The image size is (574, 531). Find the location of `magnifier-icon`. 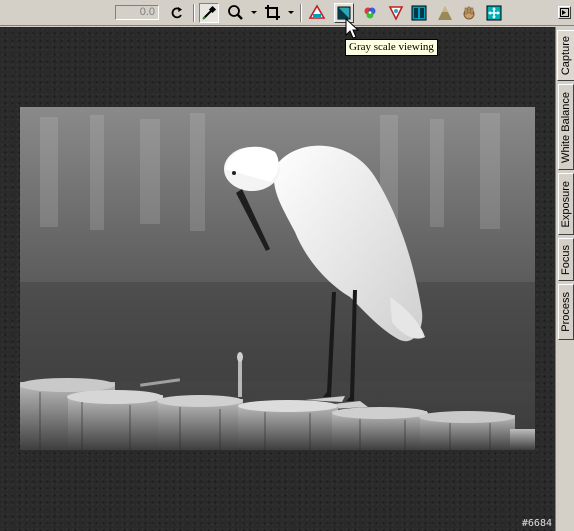

magnifier-icon is located at coordinates (235, 12).